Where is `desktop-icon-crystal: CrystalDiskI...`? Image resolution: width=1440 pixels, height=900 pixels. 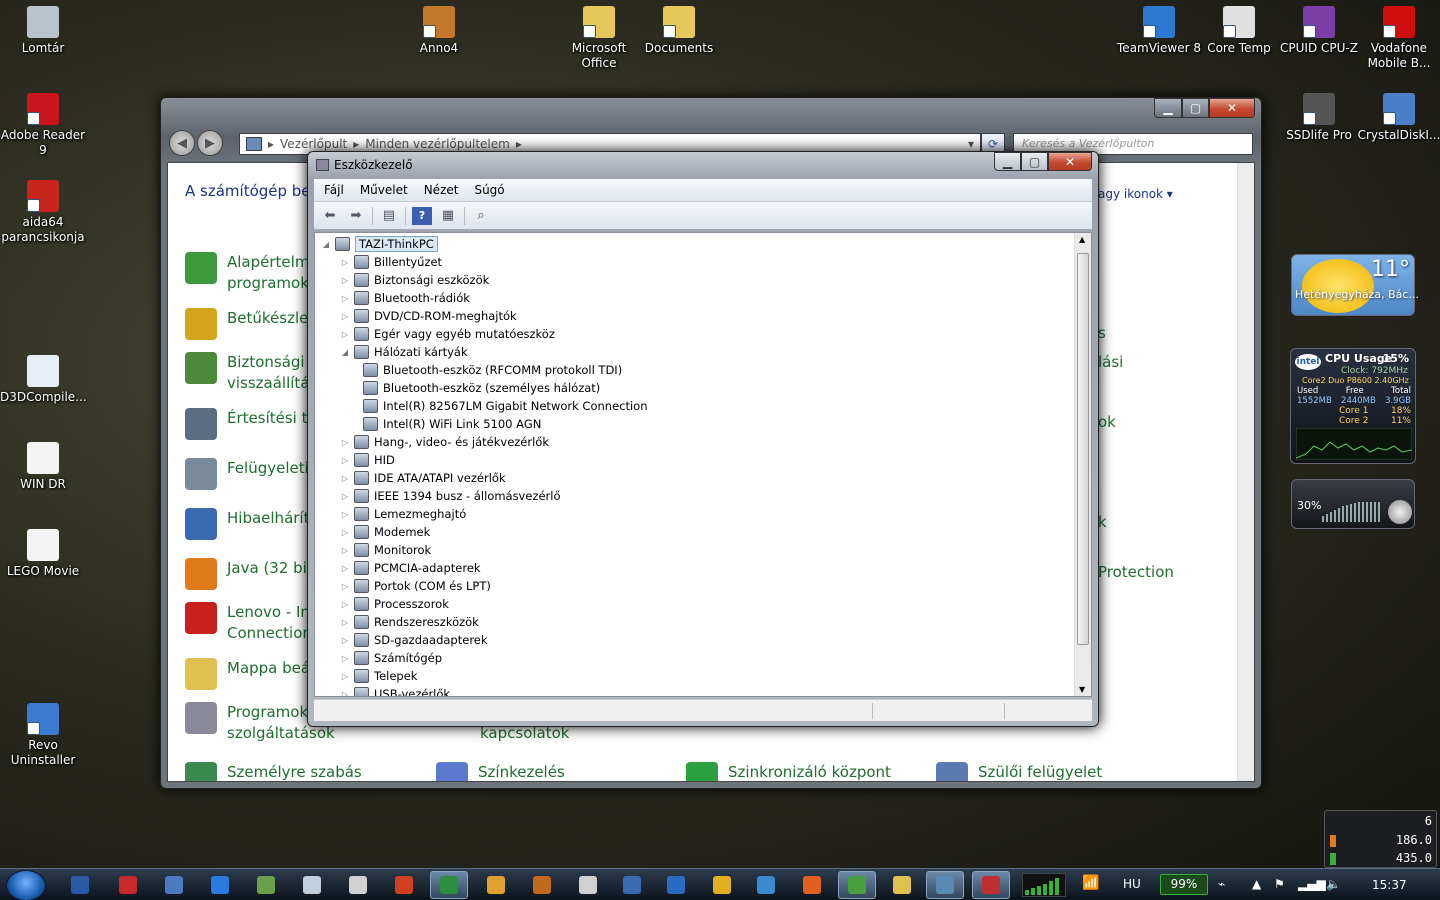
desktop-icon-crystal: CrystalDiskI... is located at coordinates (1398, 118).